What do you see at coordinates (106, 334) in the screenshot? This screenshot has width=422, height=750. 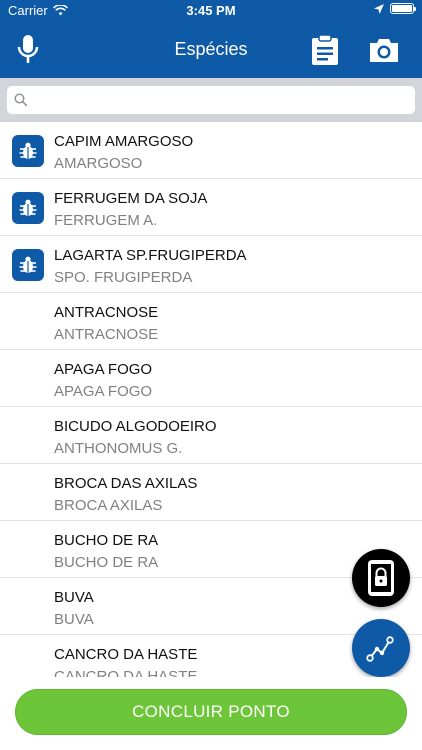 I see `species-alias: ANTRACNOSE` at bounding box center [106, 334].